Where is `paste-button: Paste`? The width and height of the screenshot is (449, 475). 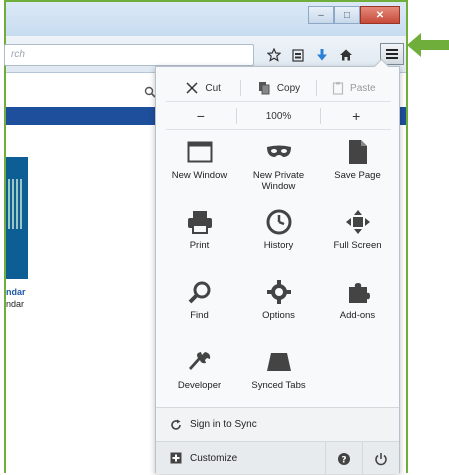
paste-button: Paste is located at coordinates (354, 88).